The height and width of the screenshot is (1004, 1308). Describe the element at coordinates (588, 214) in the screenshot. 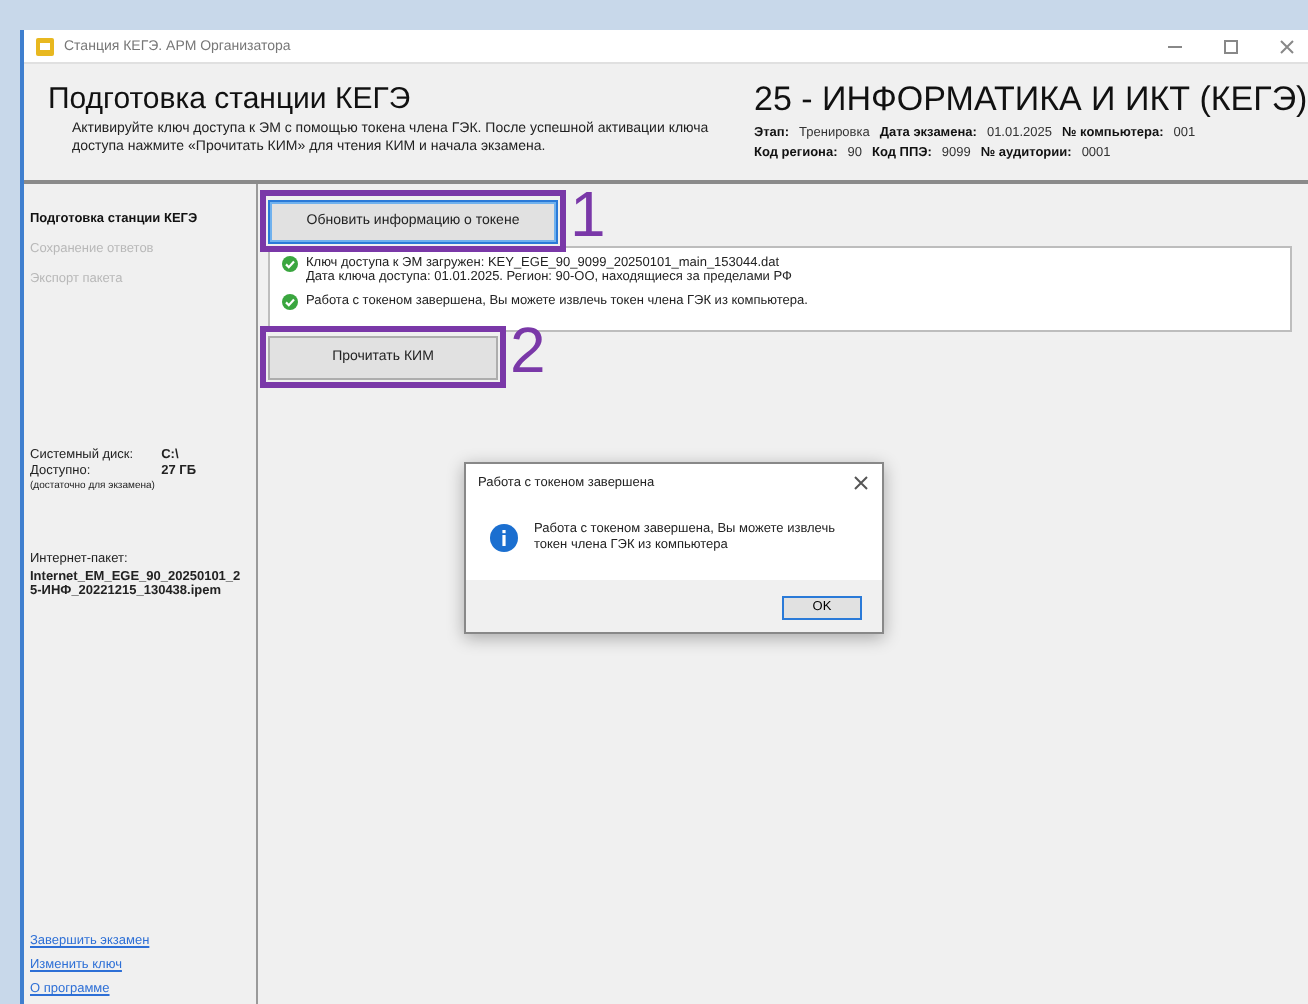

I see `annotation-number: 1` at that location.